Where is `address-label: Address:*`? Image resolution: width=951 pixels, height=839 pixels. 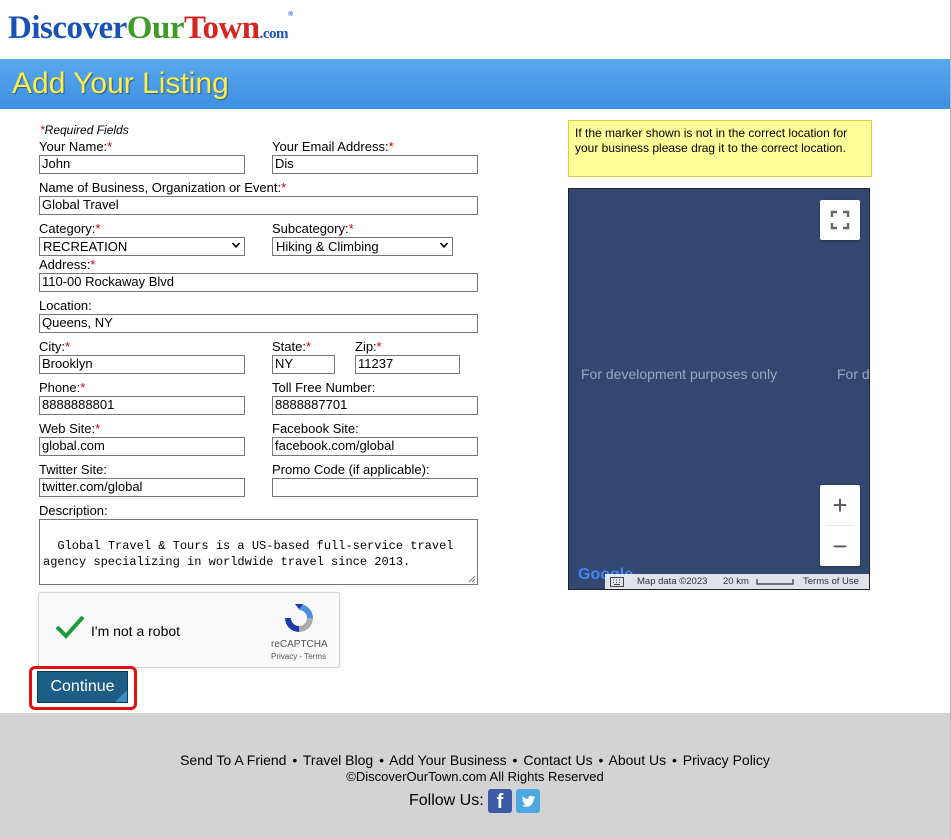 address-label: Address:* is located at coordinates (67, 264).